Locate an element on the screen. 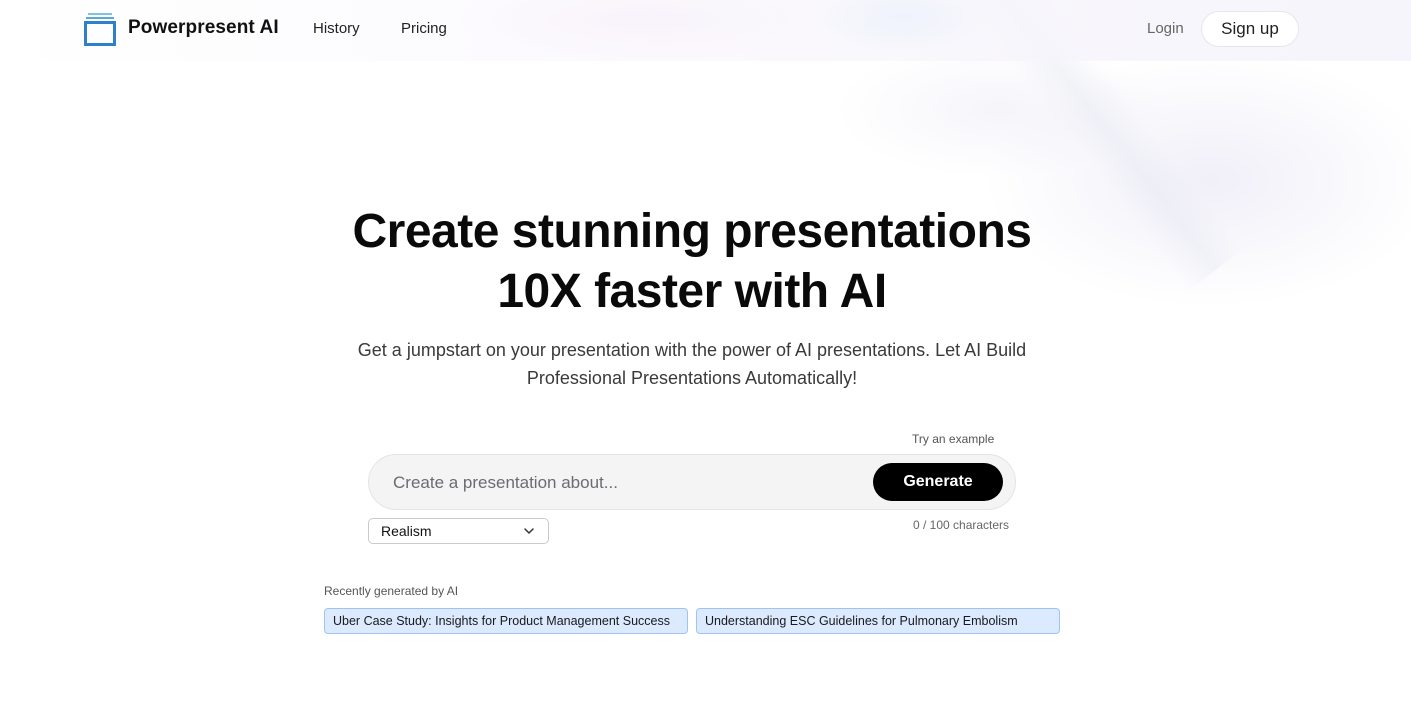  login-link: Login is located at coordinates (1165, 28).